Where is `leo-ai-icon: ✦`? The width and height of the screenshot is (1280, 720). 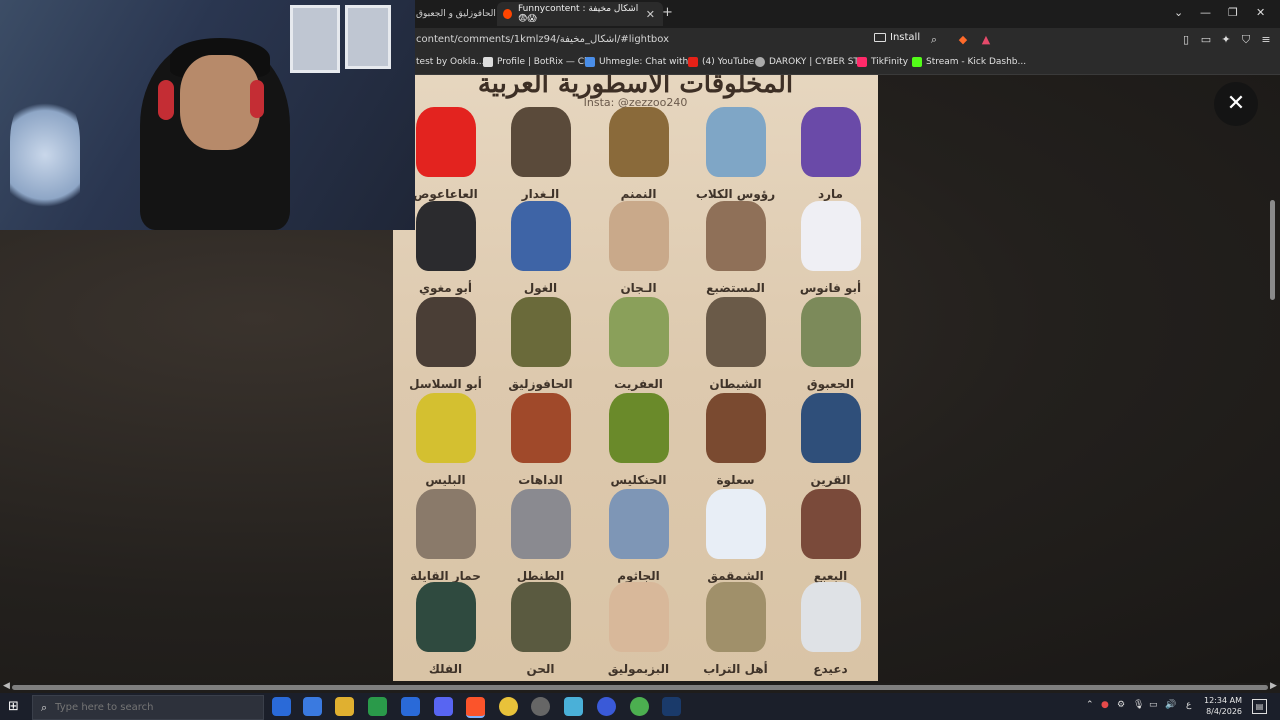
leo-ai-icon: ✦ is located at coordinates (1226, 40).